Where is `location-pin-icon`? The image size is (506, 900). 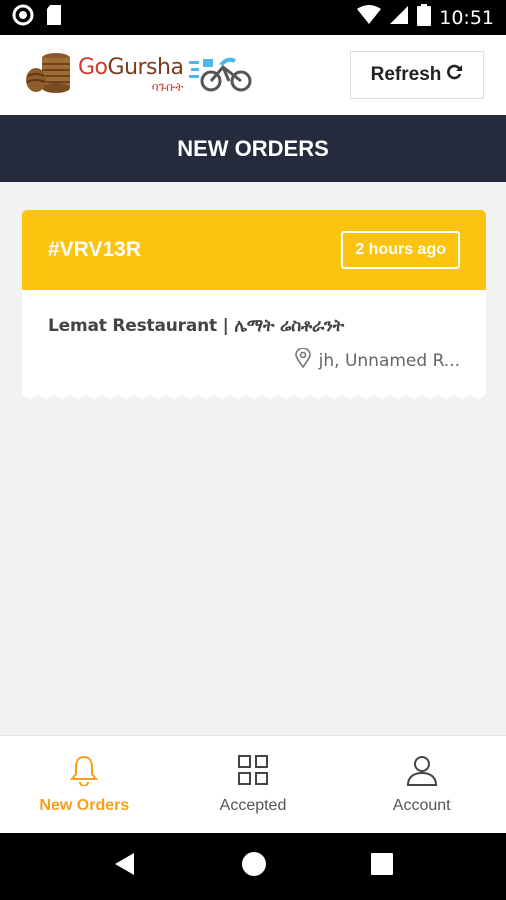 location-pin-icon is located at coordinates (302, 360).